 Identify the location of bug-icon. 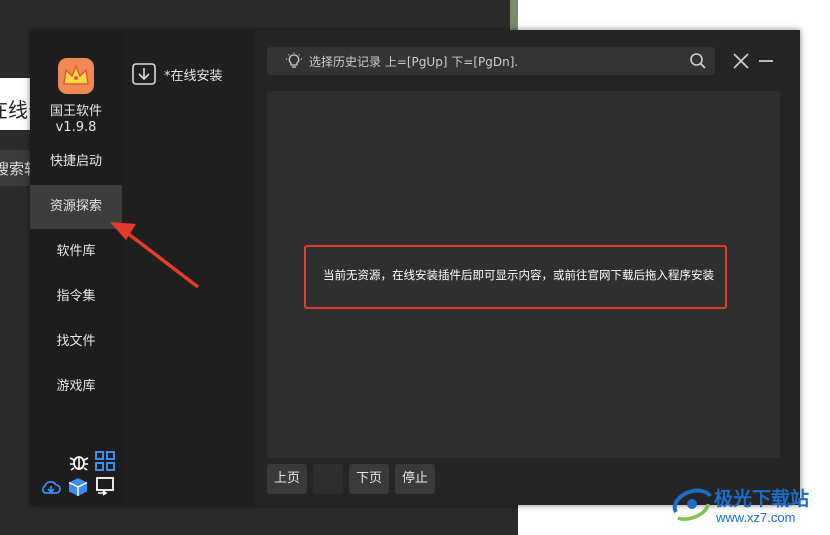
(79, 461).